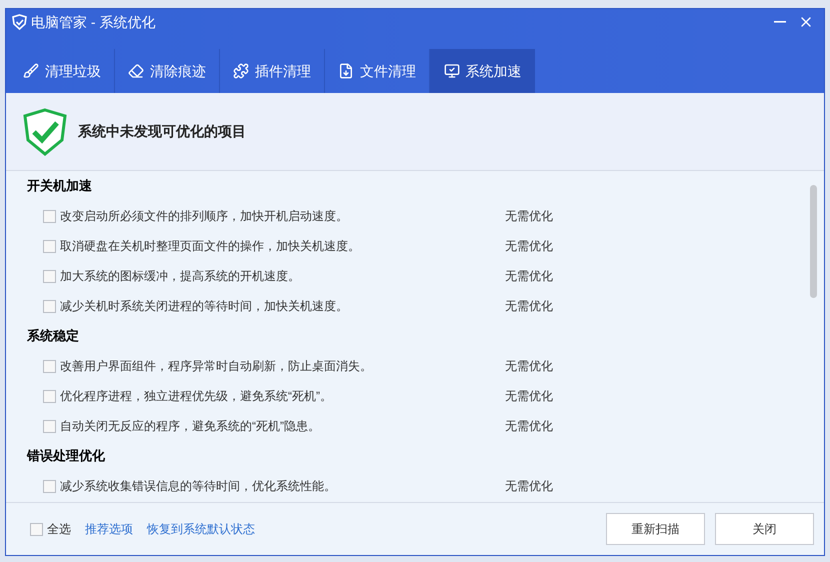 The image size is (830, 562). I want to click on minimize-icon, so click(780, 22).